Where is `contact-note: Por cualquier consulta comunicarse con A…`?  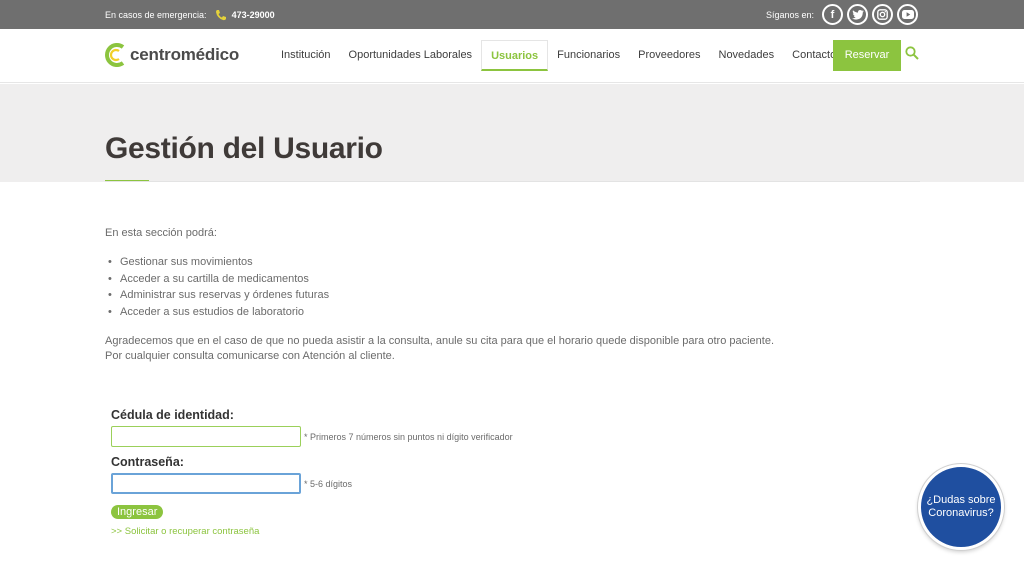
contact-note: Por cualquier consulta comunicarse con A… is located at coordinates (250, 356).